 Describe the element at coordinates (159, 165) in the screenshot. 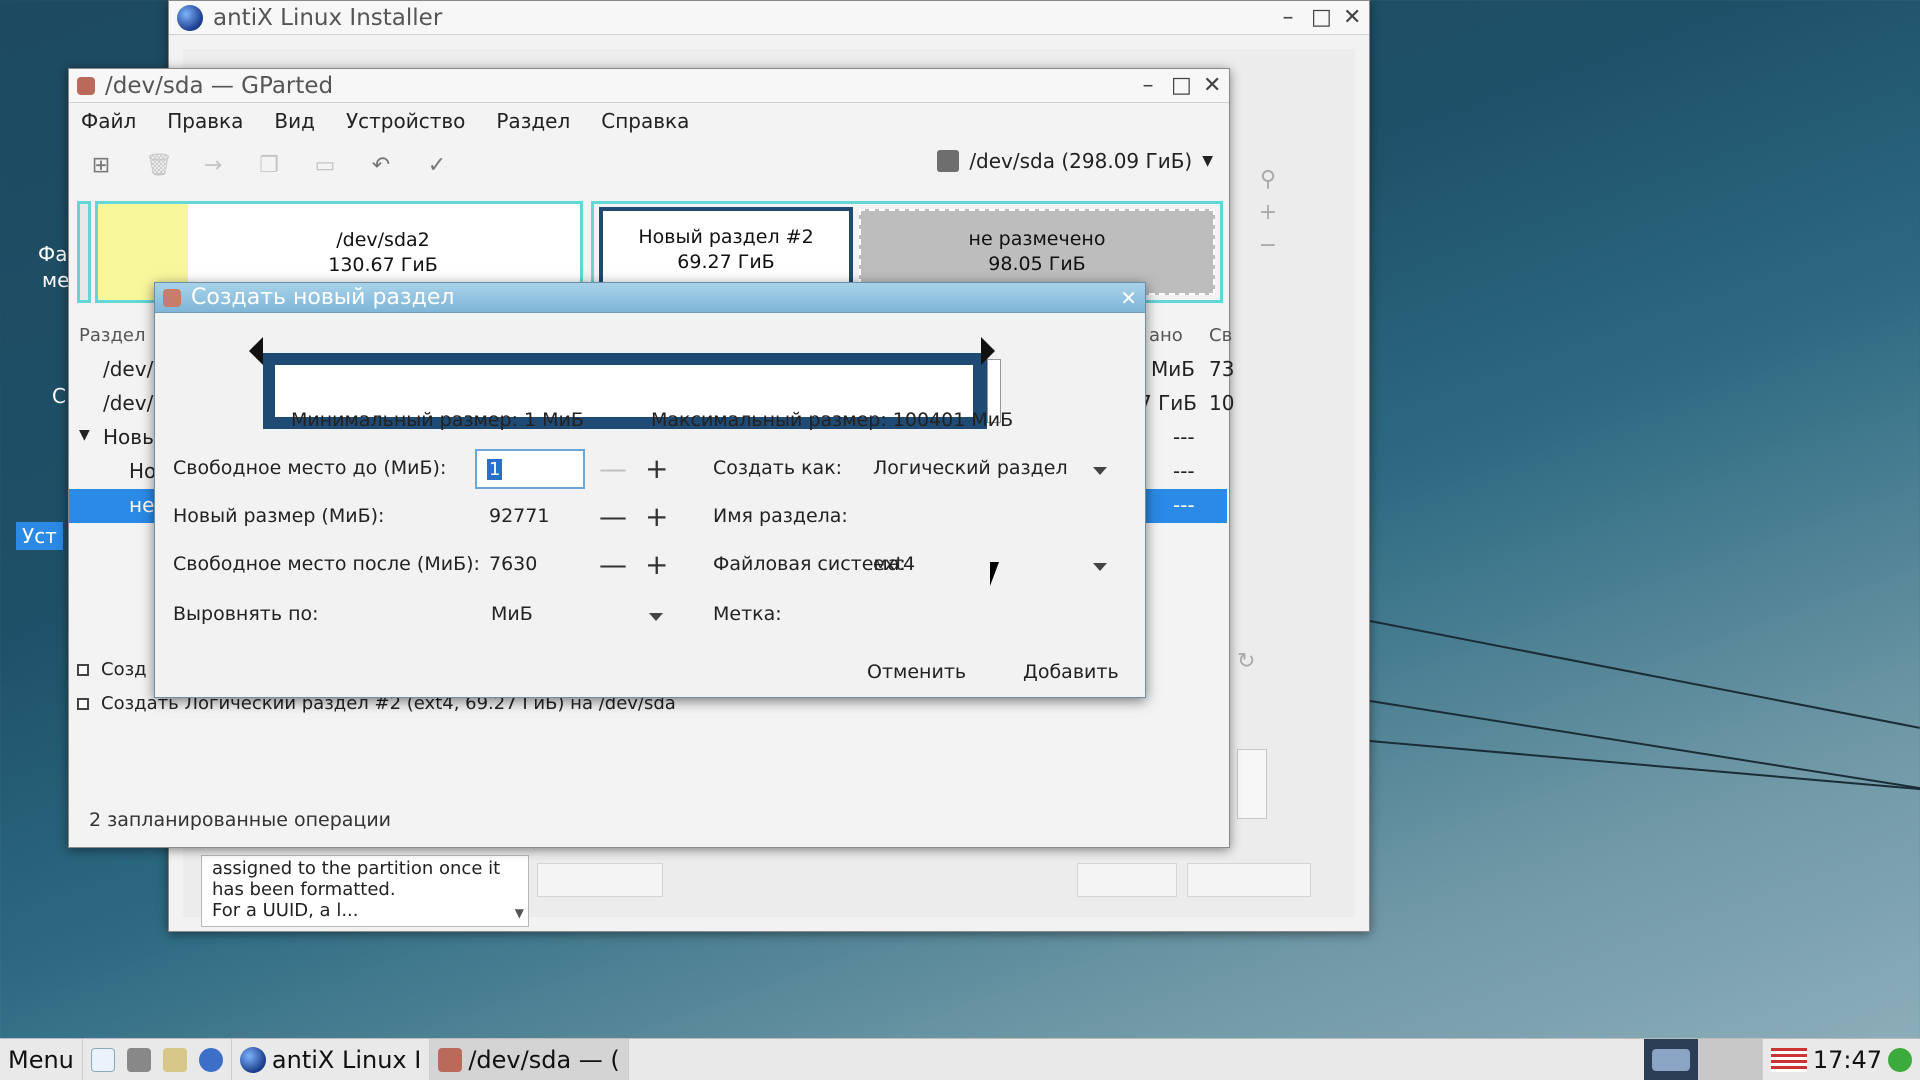

I see `delete-icon: 🗑` at that location.